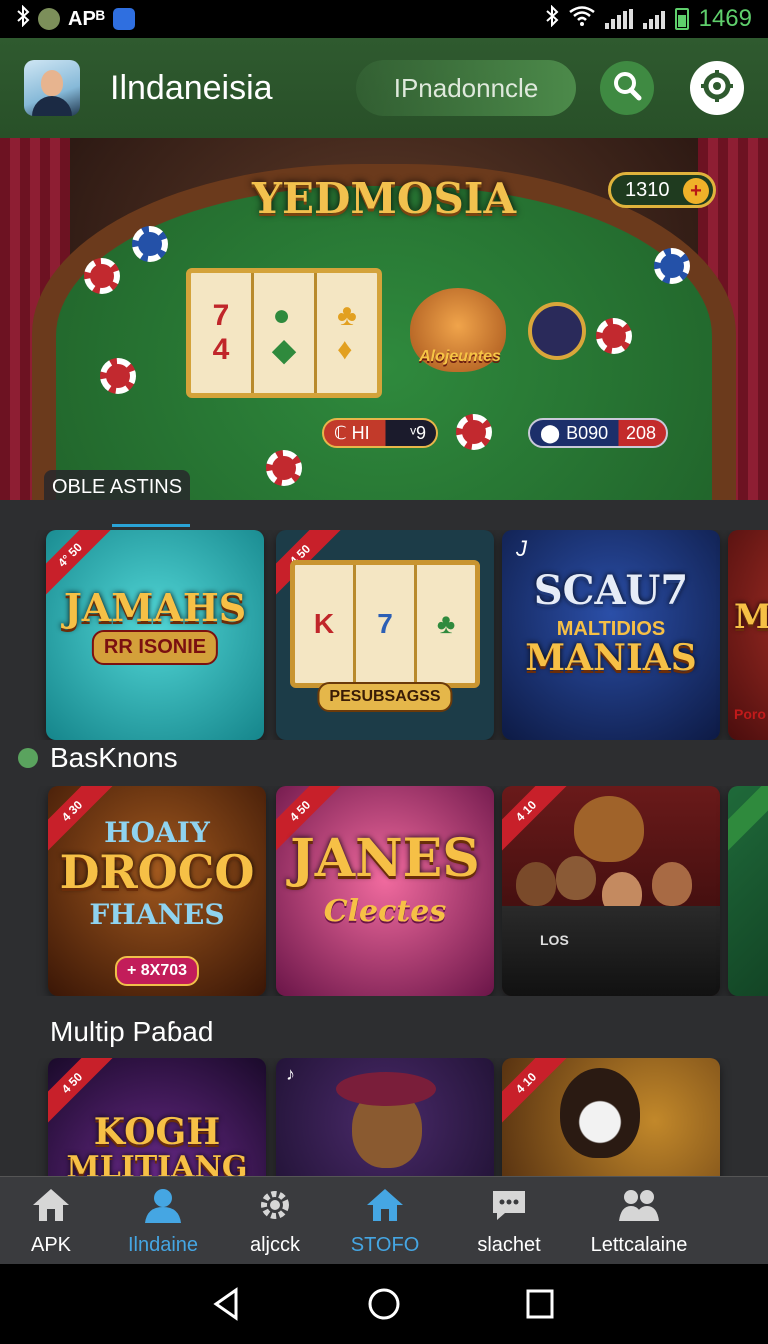 Image resolution: width=768 pixels, height=1344 pixels. I want to click on nav-item-stofo: STOFO, so click(385, 1222).